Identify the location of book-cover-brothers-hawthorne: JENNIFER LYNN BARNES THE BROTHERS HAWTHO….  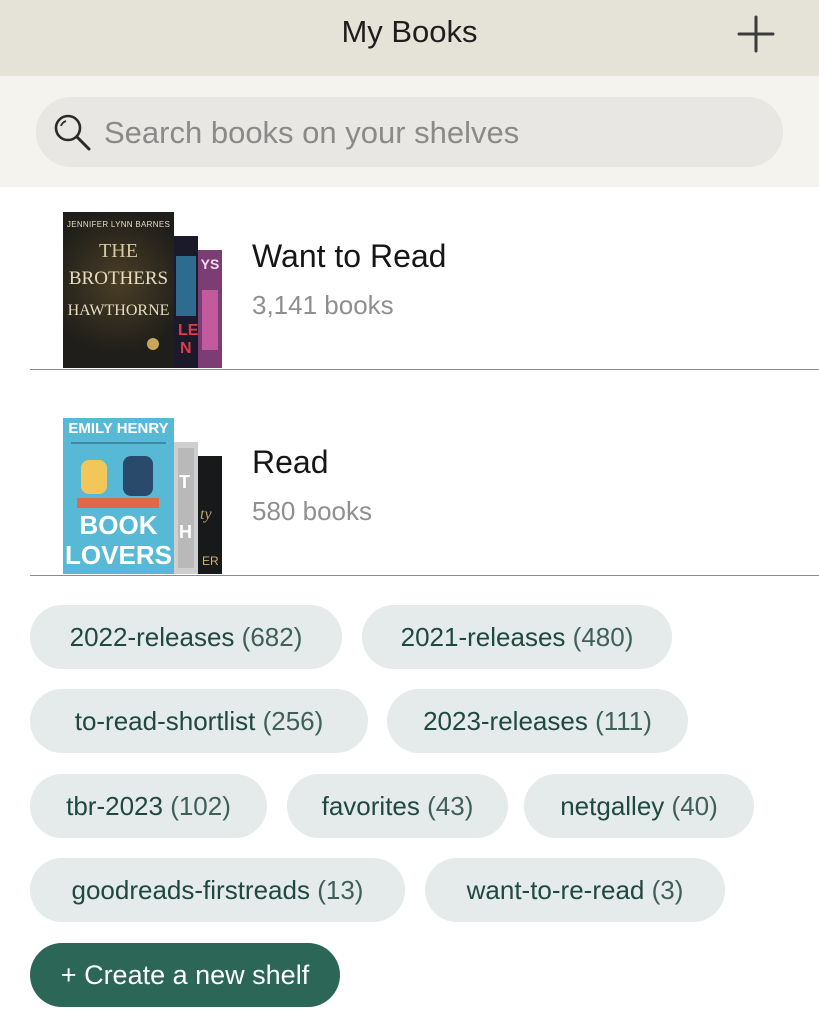
(118, 290).